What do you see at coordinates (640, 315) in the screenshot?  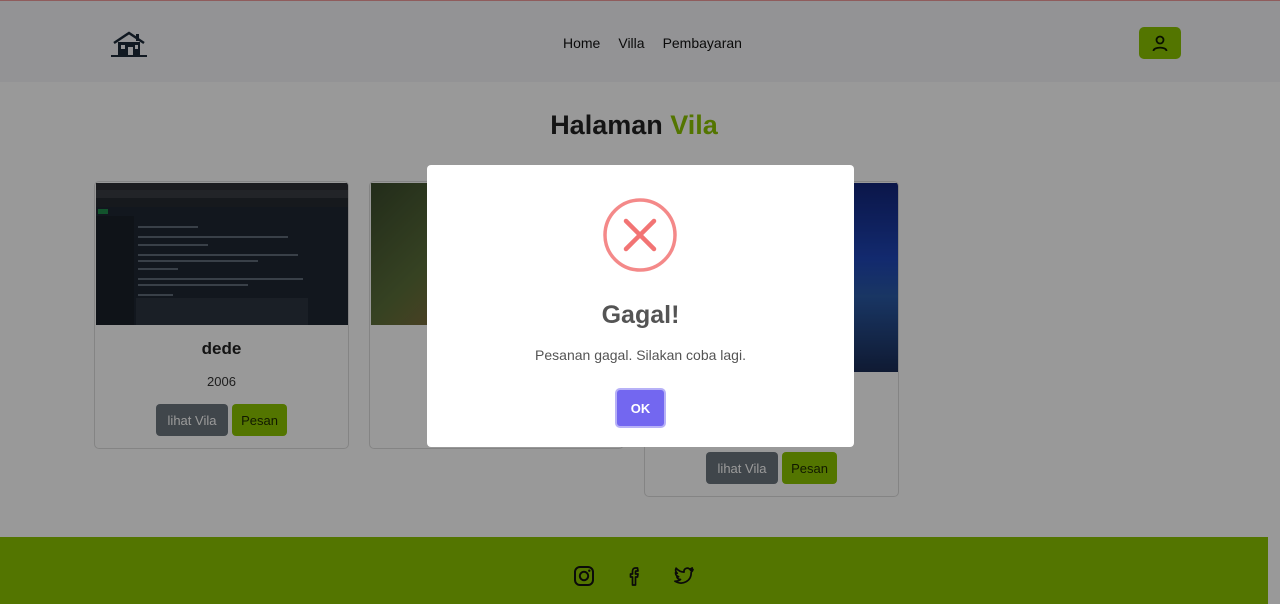 I see `dialog-title: Gagal!` at bounding box center [640, 315].